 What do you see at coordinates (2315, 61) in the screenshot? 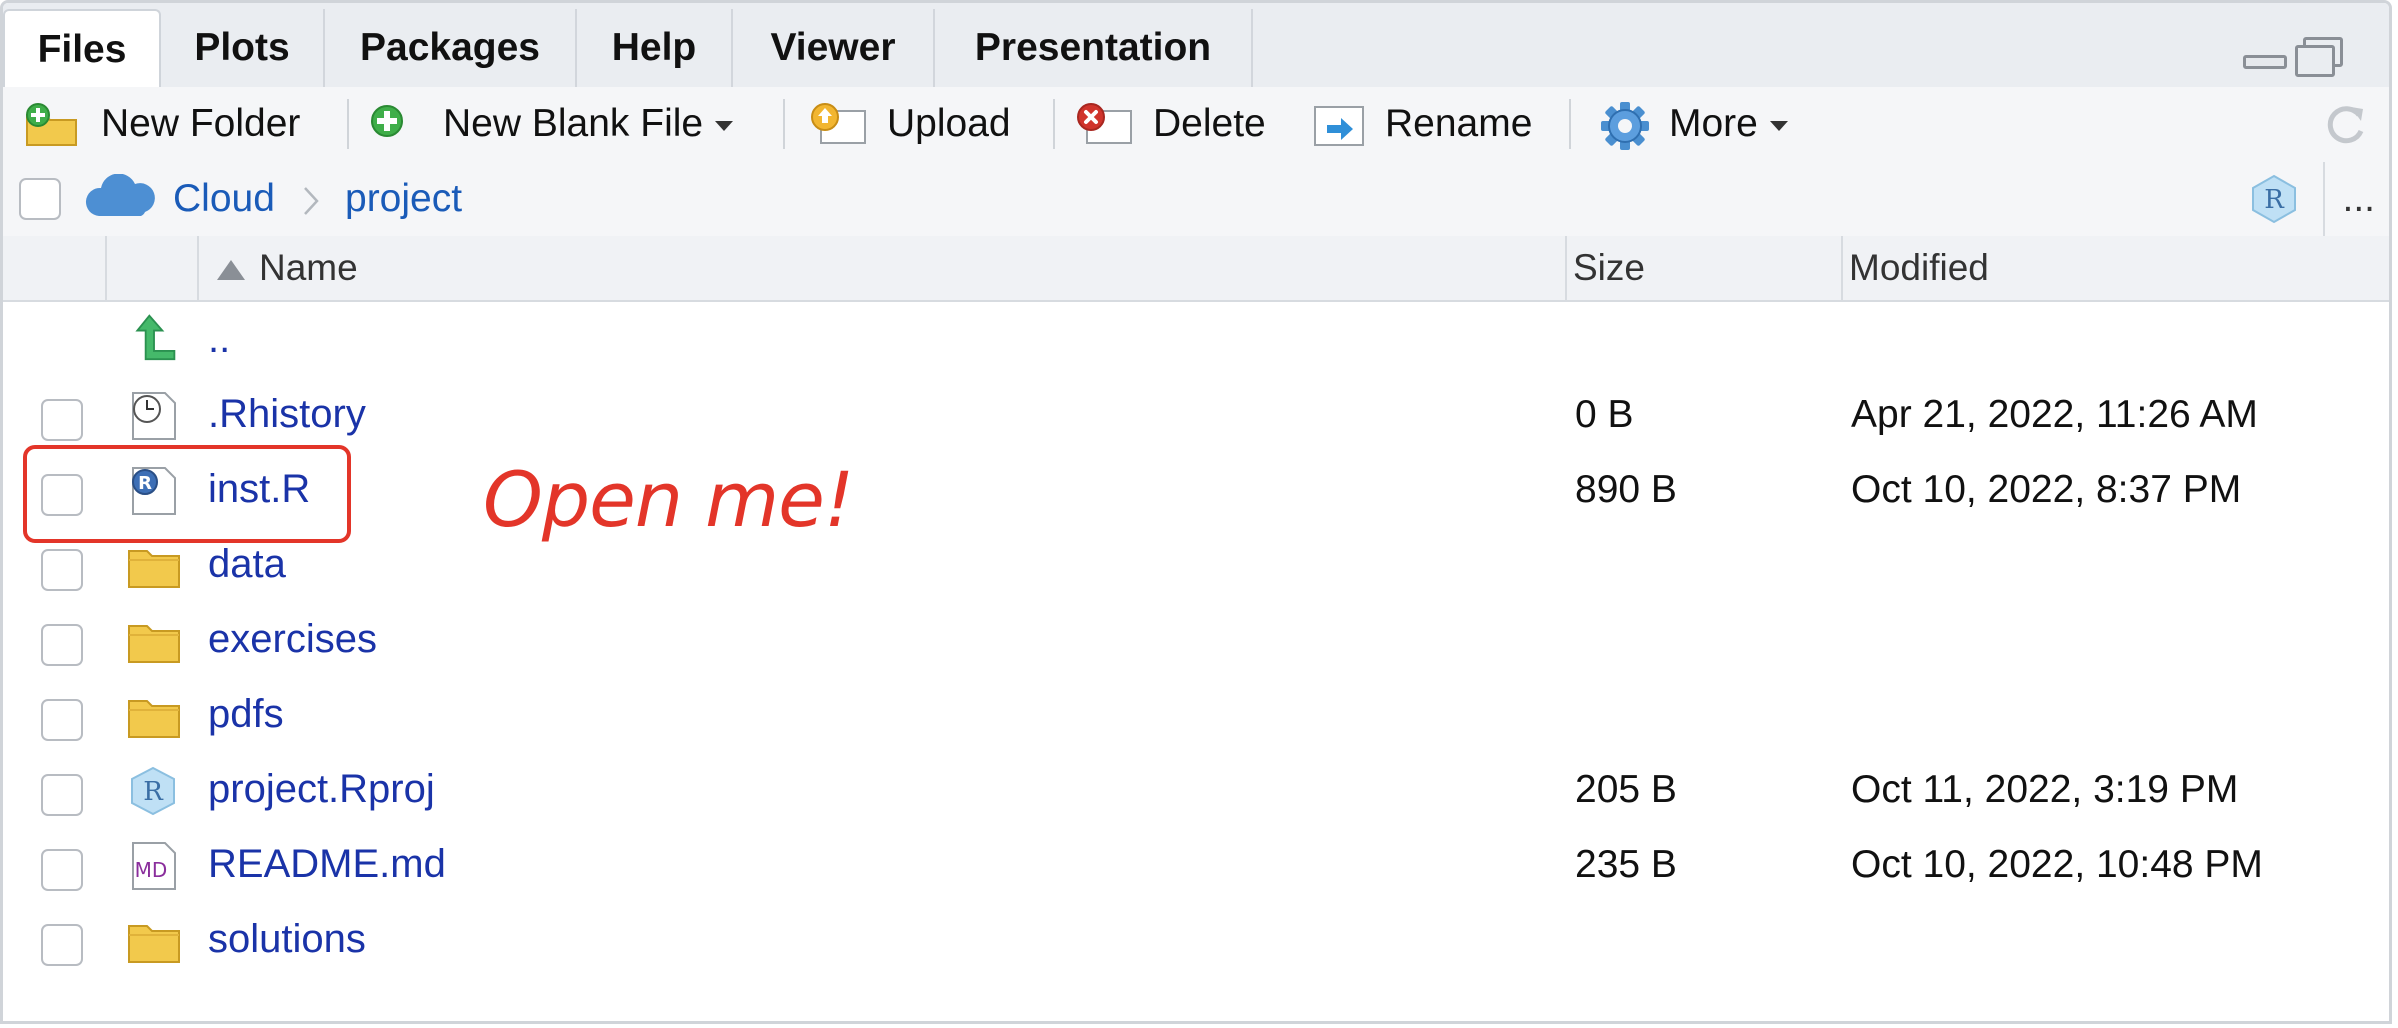
I see `maximize-icon` at bounding box center [2315, 61].